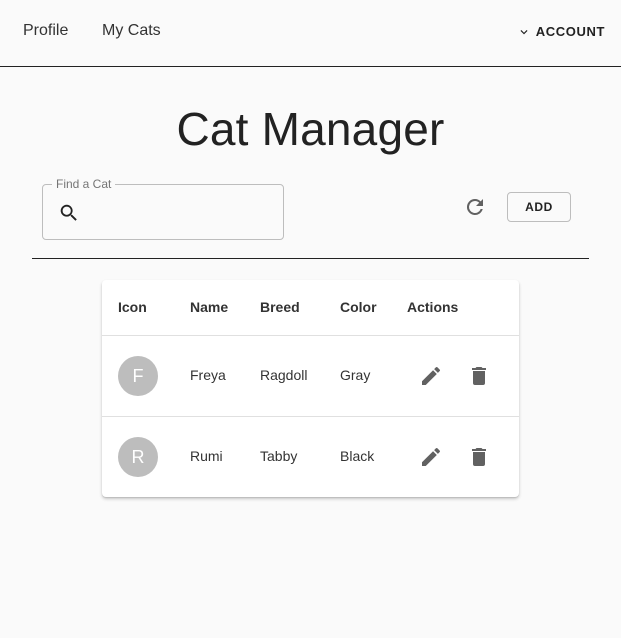 This screenshot has height=638, width=621. I want to click on column-header-name: Name, so click(209, 307).